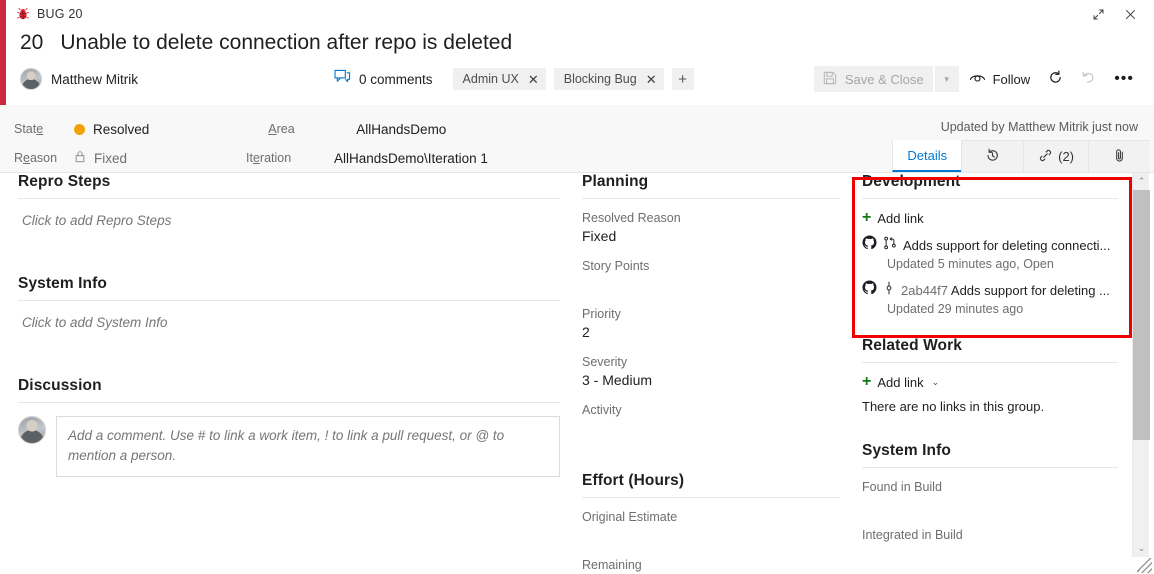 The width and height of the screenshot is (1154, 574). What do you see at coordinates (633, 480) in the screenshot?
I see `effort-title: Effort (Hours)` at bounding box center [633, 480].